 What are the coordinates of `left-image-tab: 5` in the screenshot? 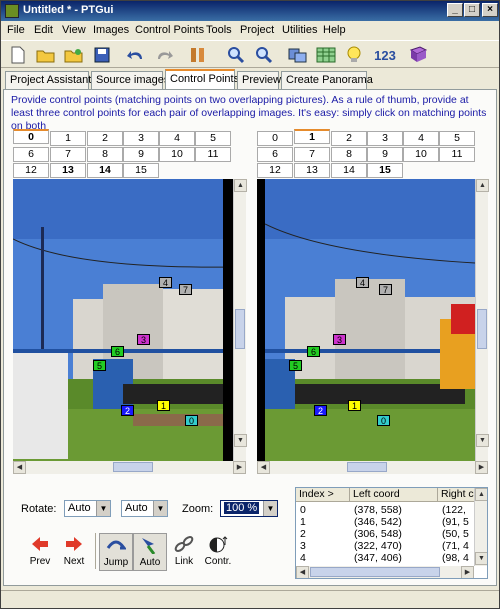 It's located at (213, 138).